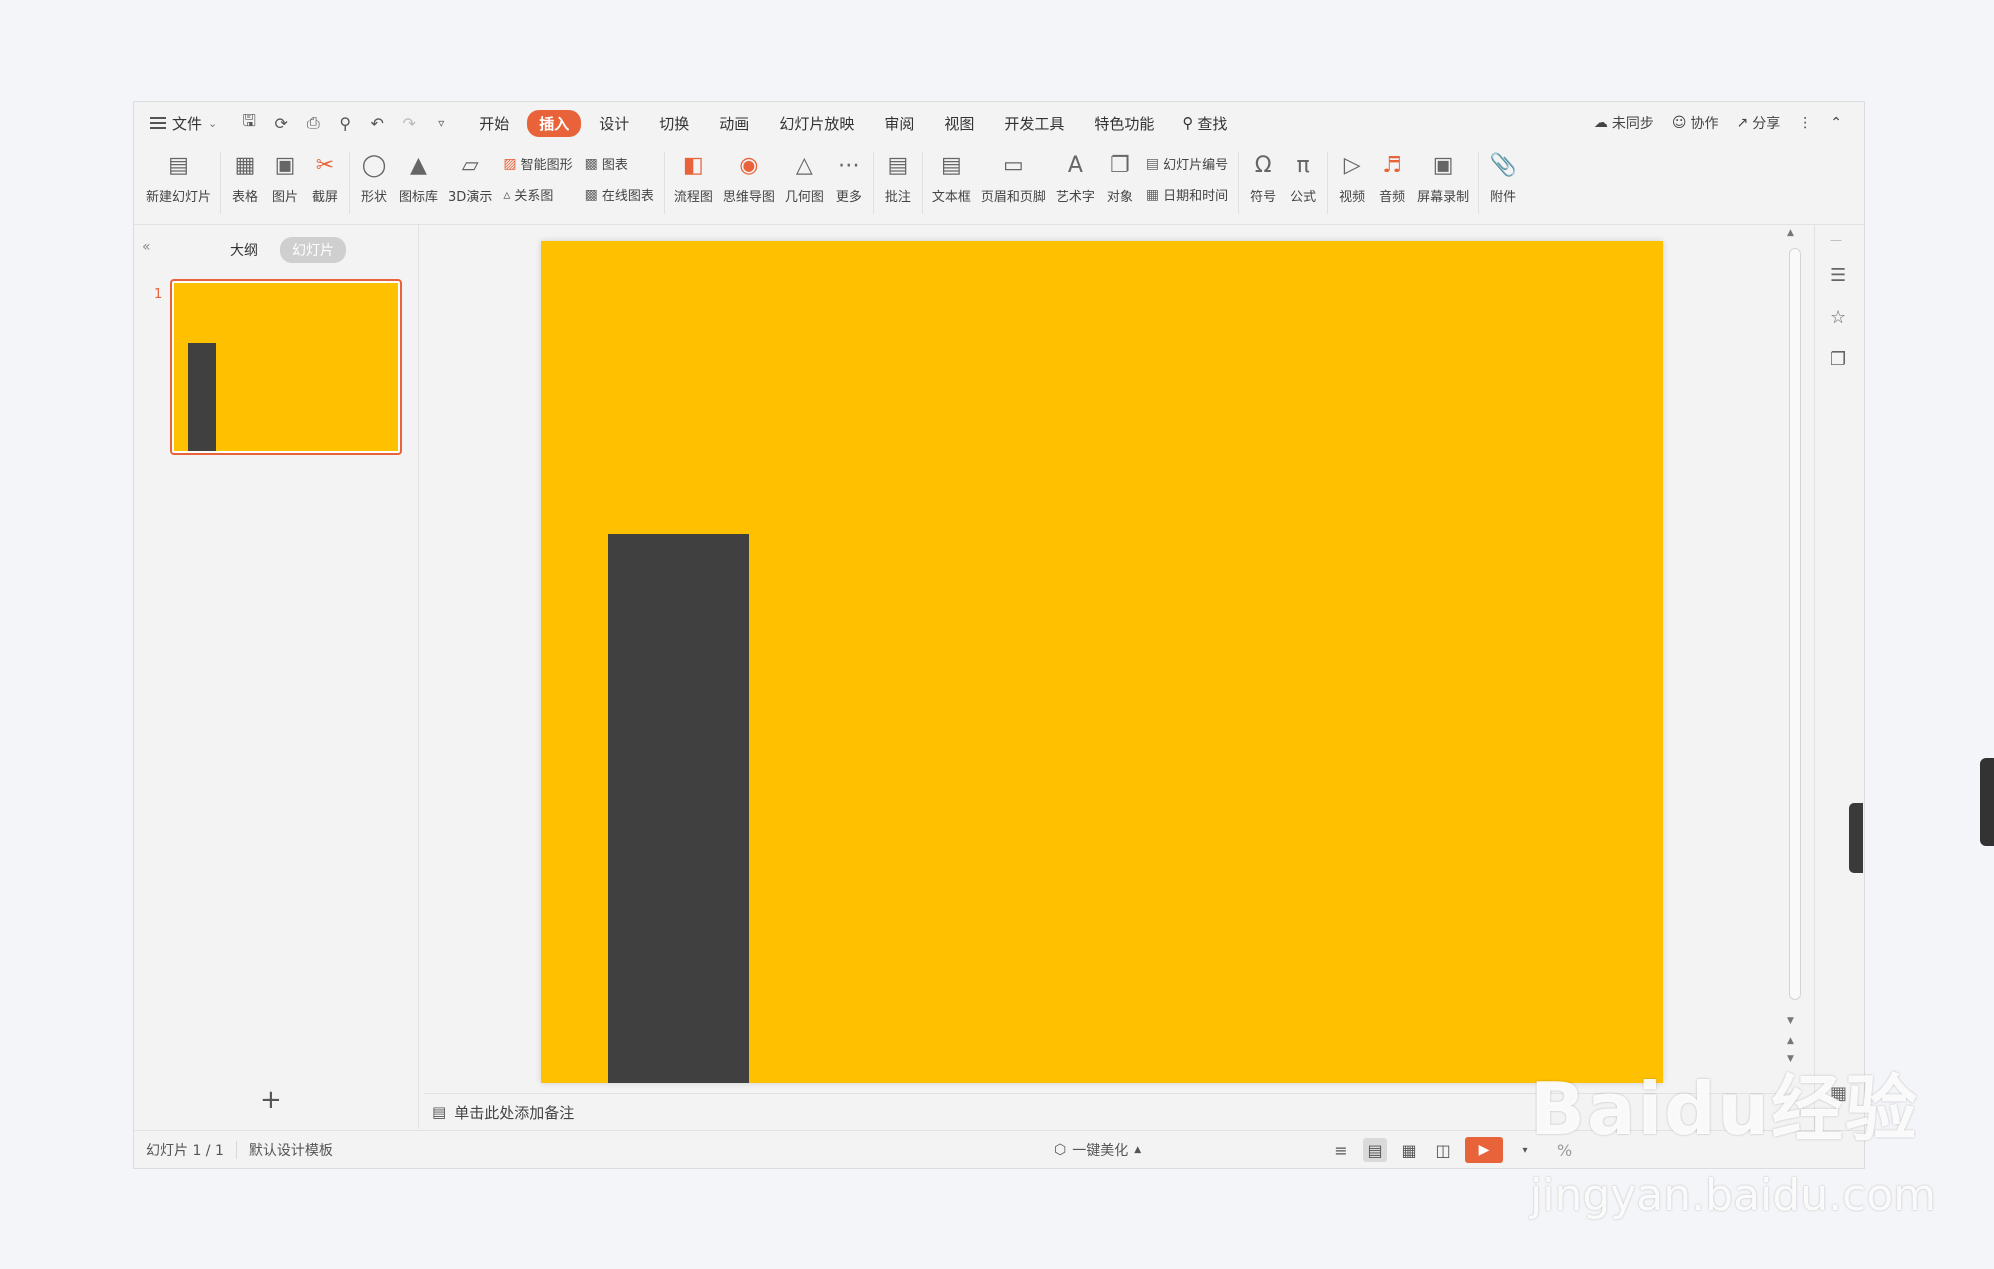 Image resolution: width=1994 pixels, height=1269 pixels. I want to click on symbol-button: Ω 符号, so click(1263, 175).